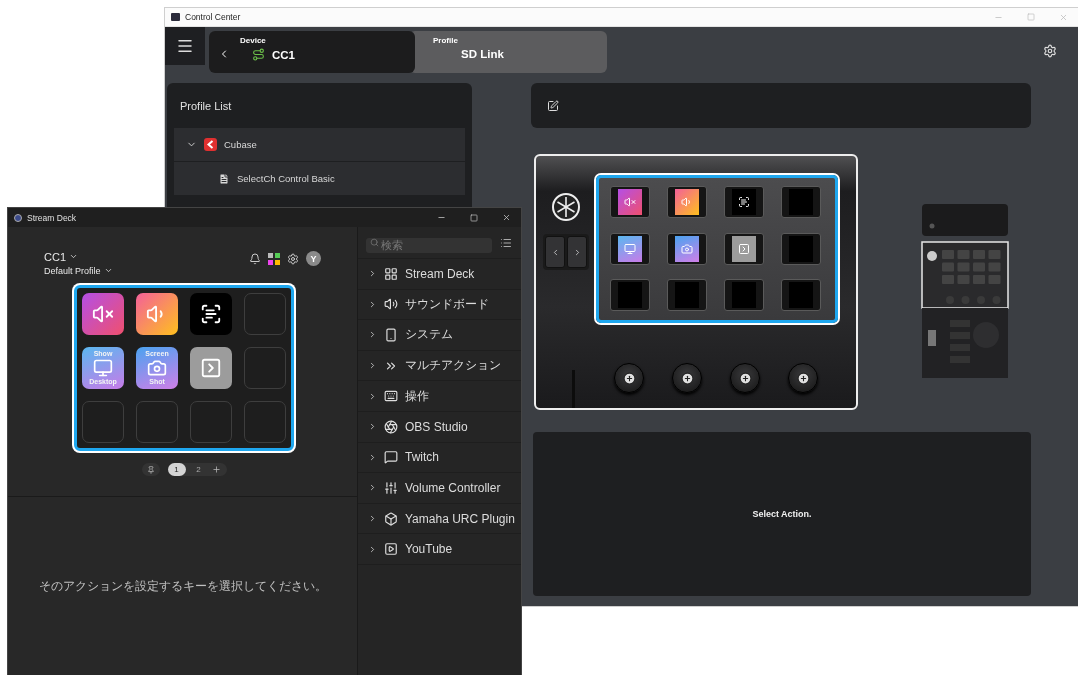 The height and width of the screenshot is (675, 1078). I want to click on search-icon, so click(374, 242).